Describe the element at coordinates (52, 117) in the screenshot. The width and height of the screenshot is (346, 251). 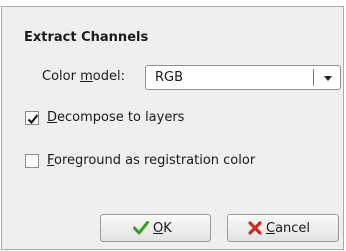
I see `decompose-mnemonic: D` at that location.